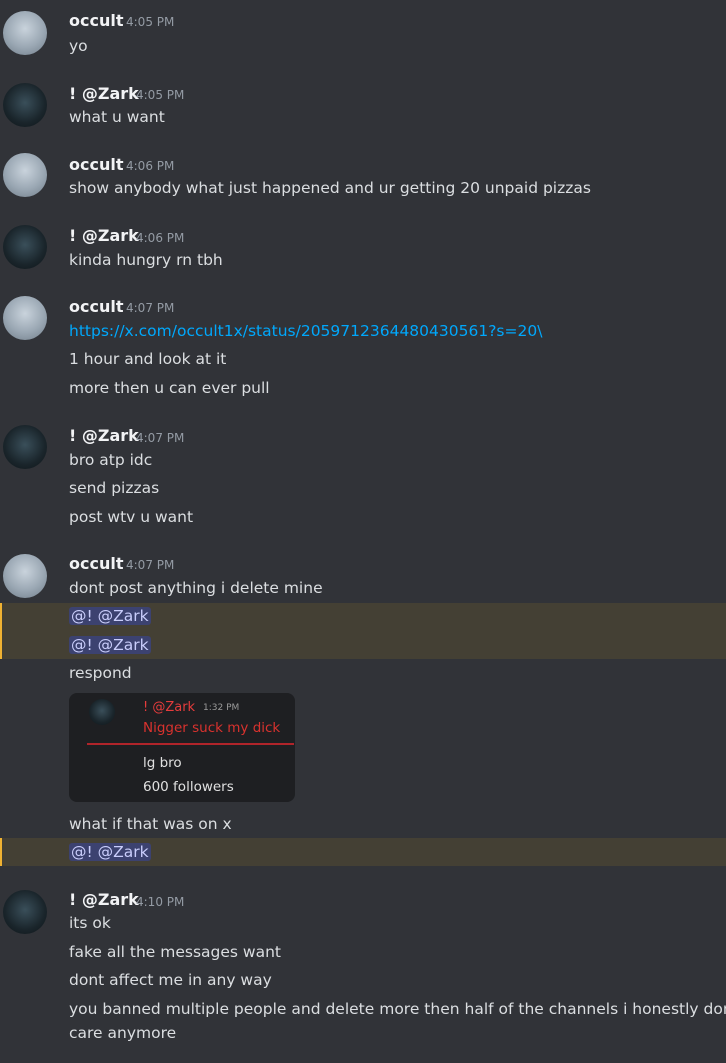 This screenshot has width=726, height=1063. What do you see at coordinates (78, 46) in the screenshot?
I see `message-text: yo` at bounding box center [78, 46].